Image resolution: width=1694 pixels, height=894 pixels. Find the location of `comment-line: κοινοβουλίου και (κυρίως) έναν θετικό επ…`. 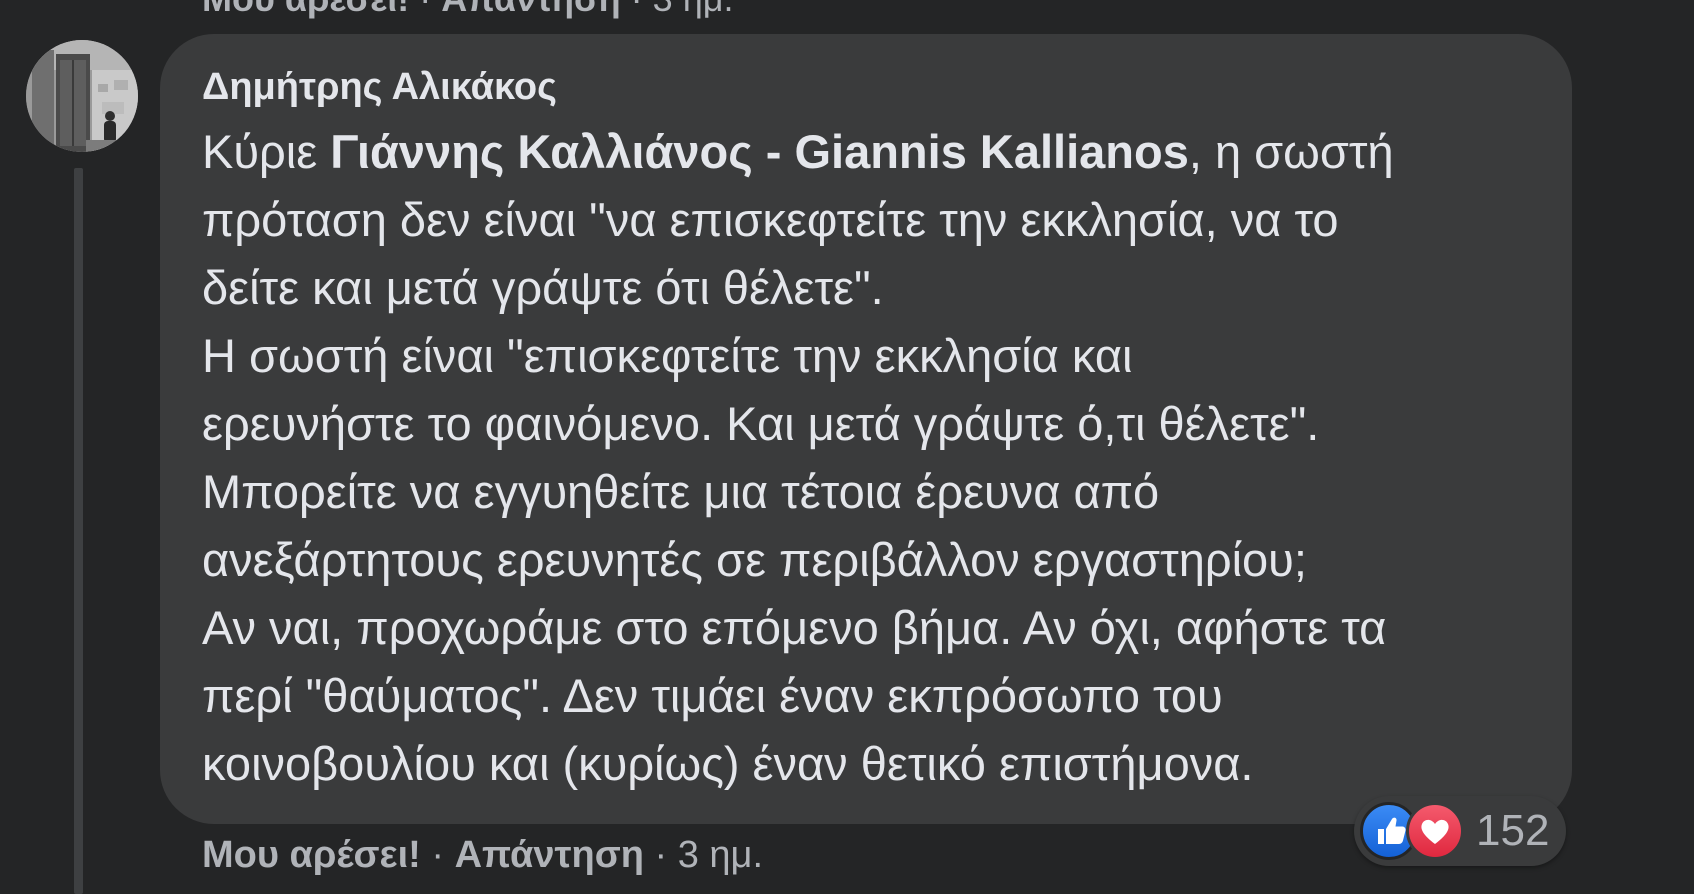

comment-line: κοινοβουλίου και (κυρίως) έναν θετικό επ… is located at coordinates (728, 763).